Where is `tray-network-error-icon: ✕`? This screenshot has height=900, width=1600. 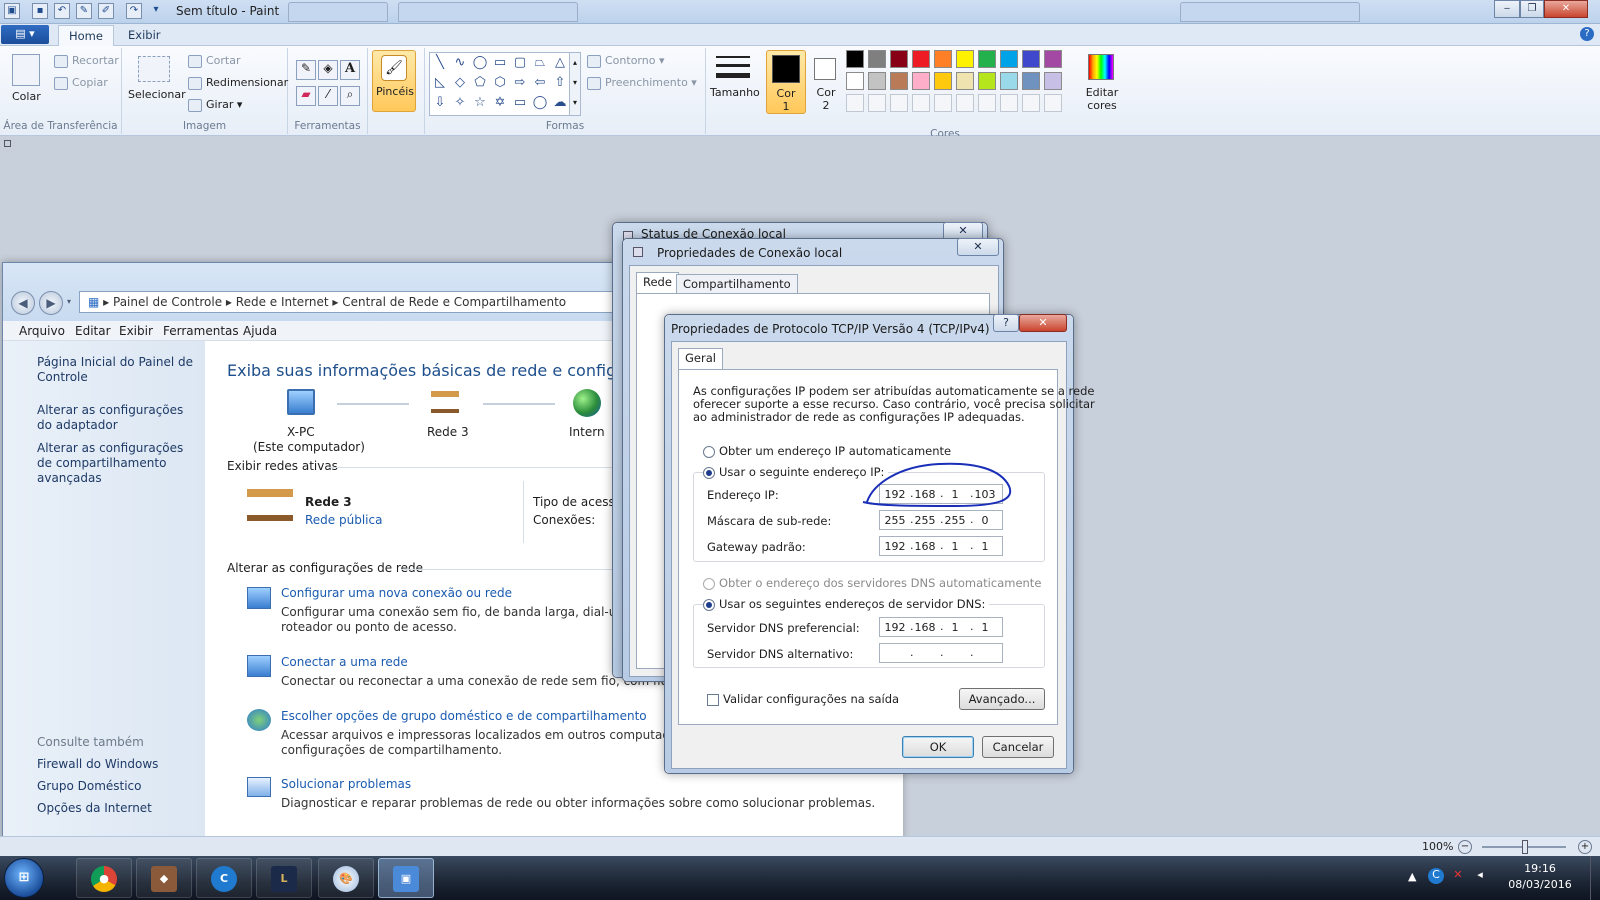 tray-network-error-icon: ✕ is located at coordinates (1458, 874).